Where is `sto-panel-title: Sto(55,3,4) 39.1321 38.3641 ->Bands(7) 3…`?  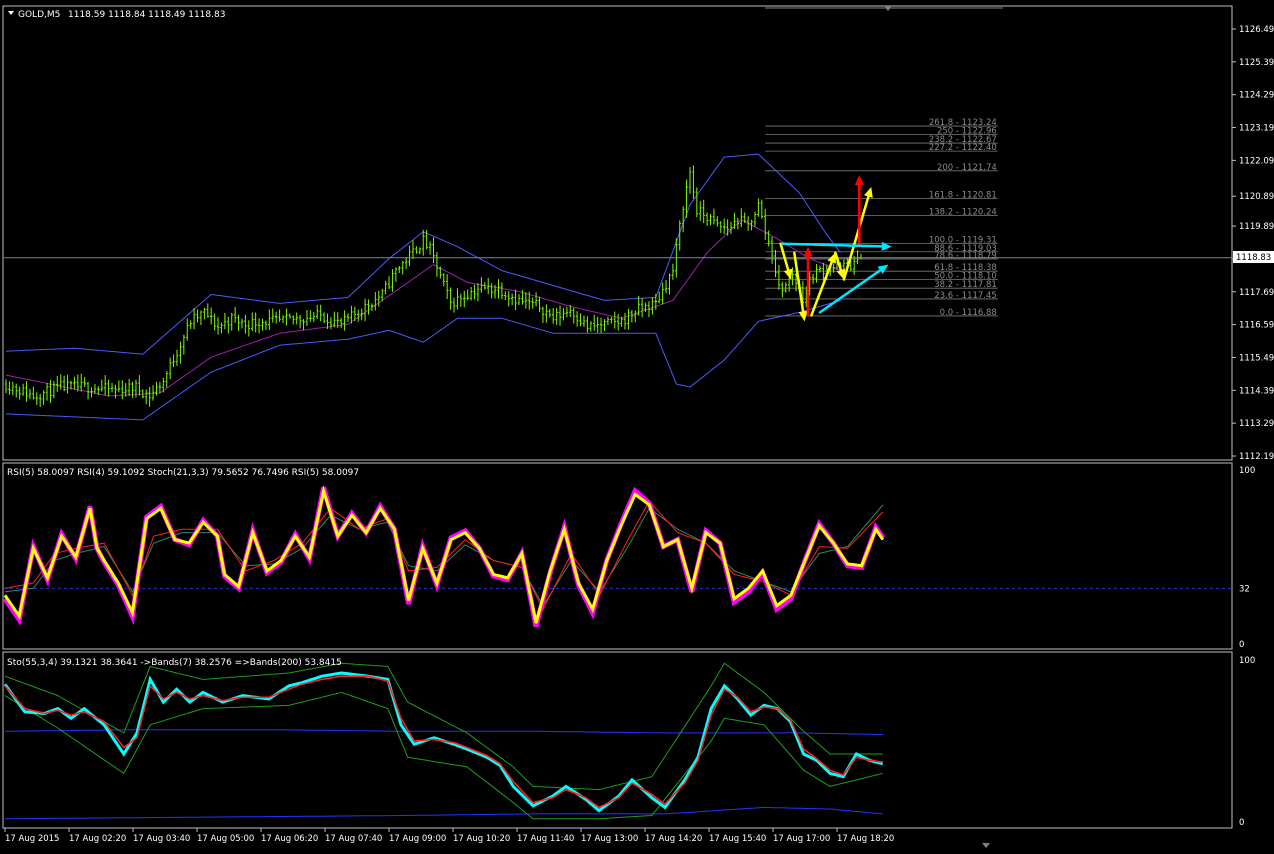
sto-panel-title: Sto(55,3,4) 39.1321 38.3641 ->Bands(7) 3… is located at coordinates (174, 663).